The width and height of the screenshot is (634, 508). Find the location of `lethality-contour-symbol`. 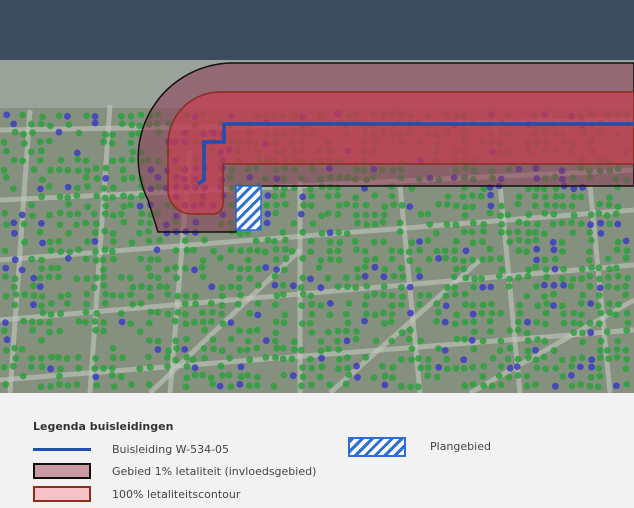

lethality-contour-symbol is located at coordinates (62, 494).